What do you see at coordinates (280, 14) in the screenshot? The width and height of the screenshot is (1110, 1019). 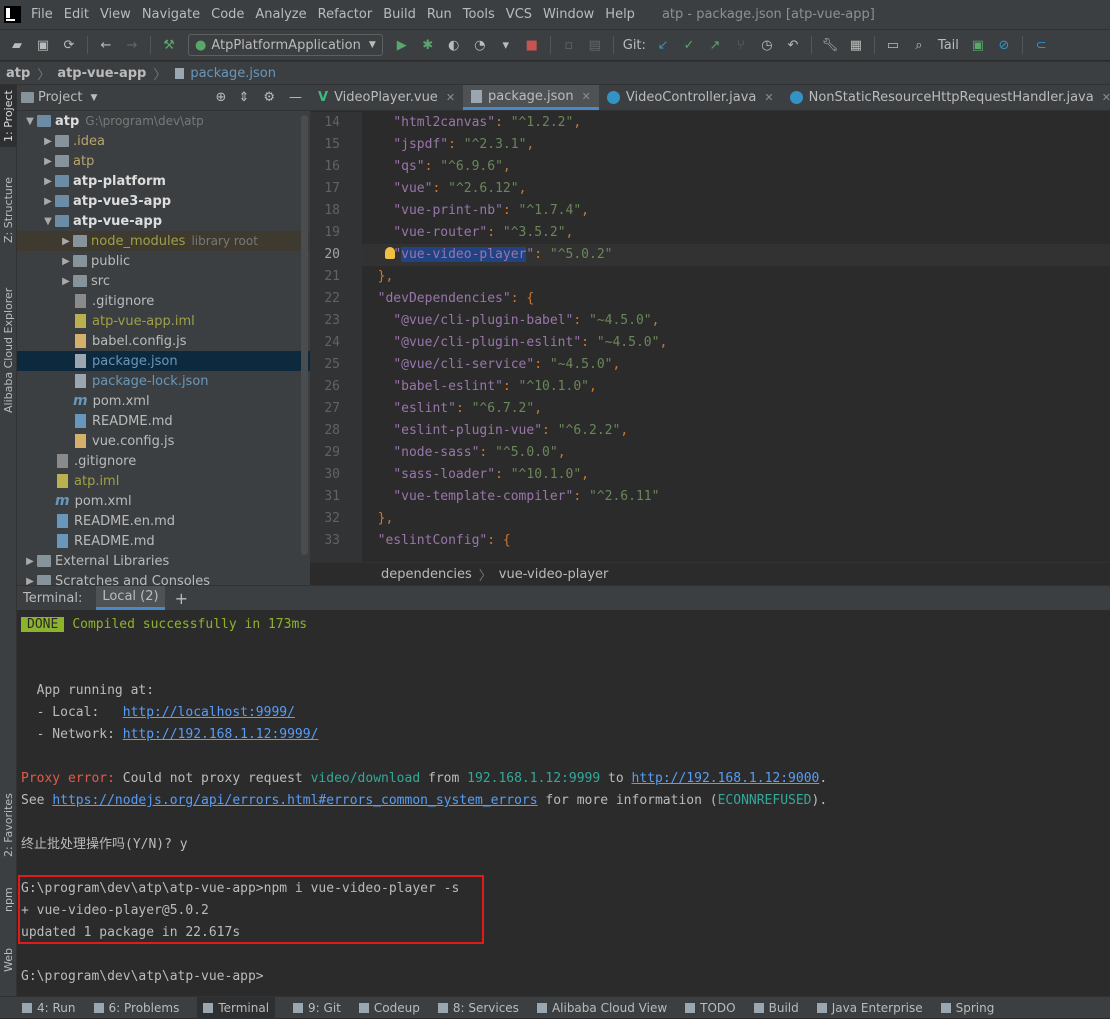 I see `menu-analyze: Analyze` at bounding box center [280, 14].